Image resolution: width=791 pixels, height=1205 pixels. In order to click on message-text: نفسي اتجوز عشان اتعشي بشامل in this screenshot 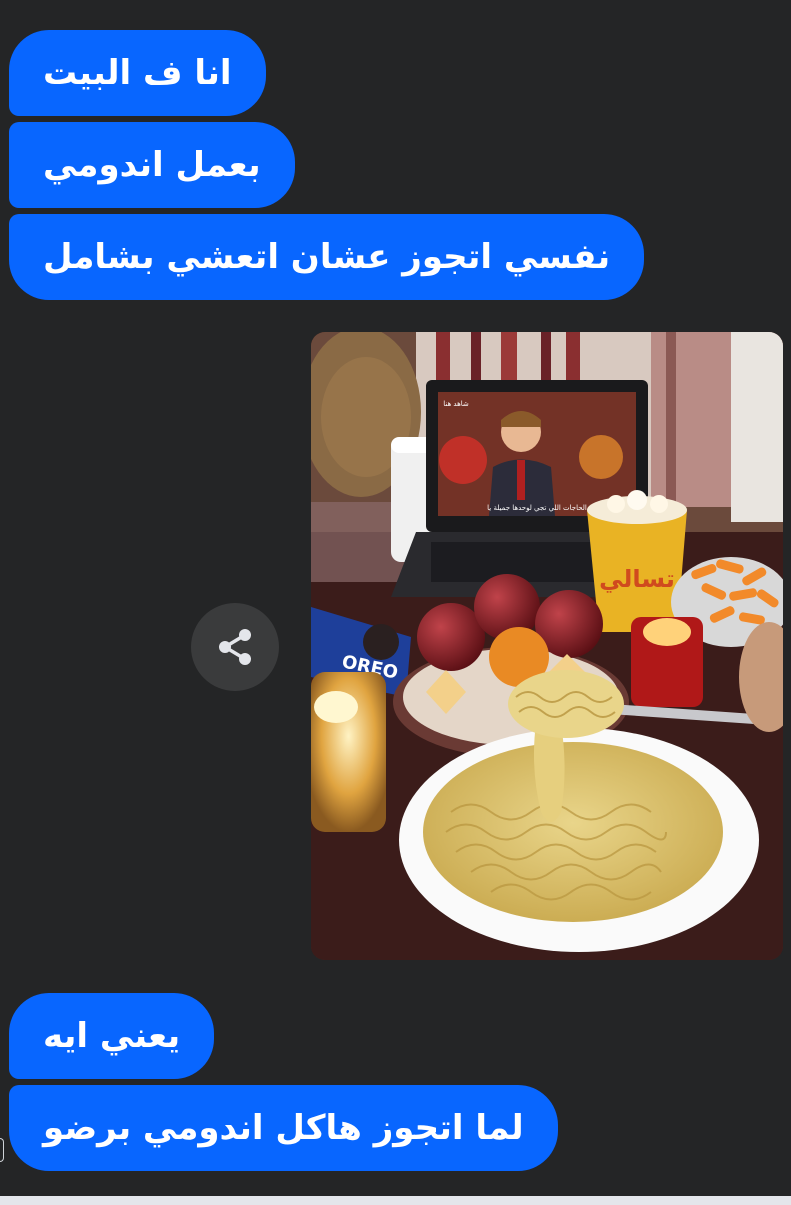, I will do `click(327, 257)`.